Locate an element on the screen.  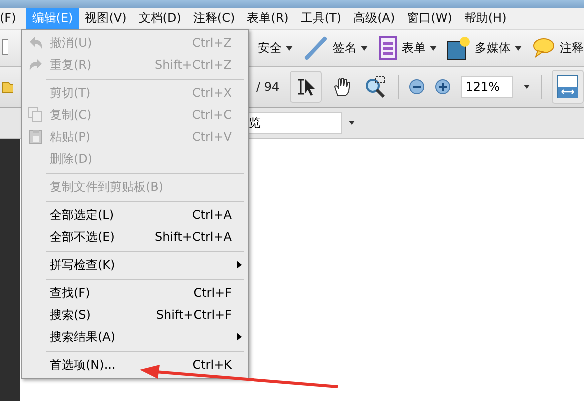
menu-item: 拼写检查(K) is located at coordinates (135, 265).